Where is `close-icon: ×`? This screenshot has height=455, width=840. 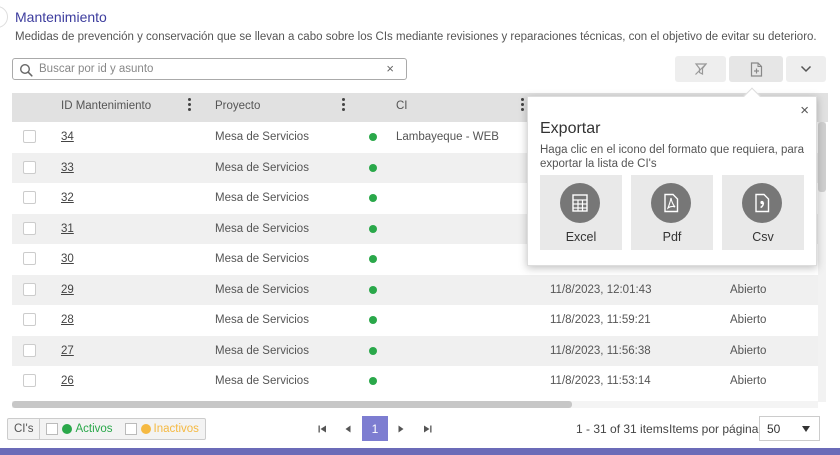
close-icon: × is located at coordinates (804, 110).